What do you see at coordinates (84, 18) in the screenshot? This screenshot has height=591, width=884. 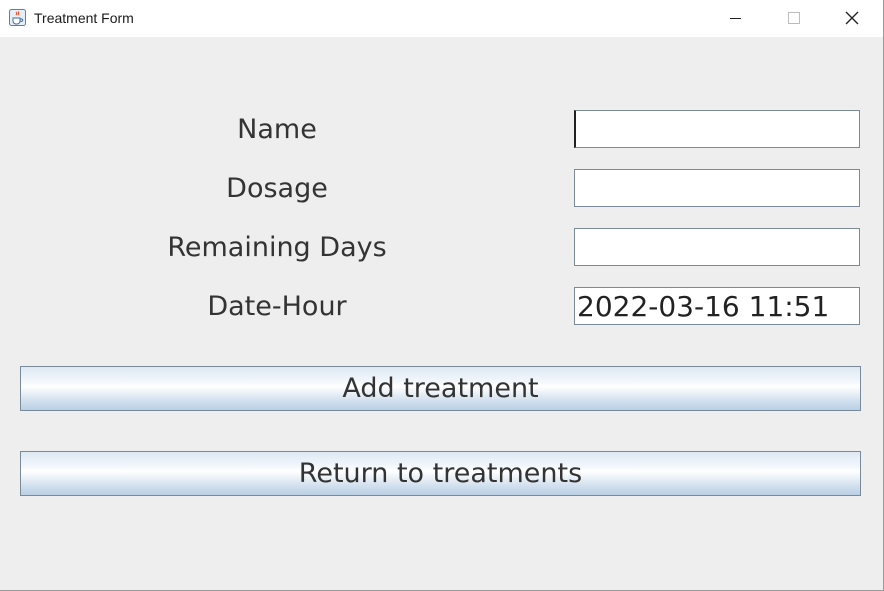 I see `window-title: Treatment Form` at bounding box center [84, 18].